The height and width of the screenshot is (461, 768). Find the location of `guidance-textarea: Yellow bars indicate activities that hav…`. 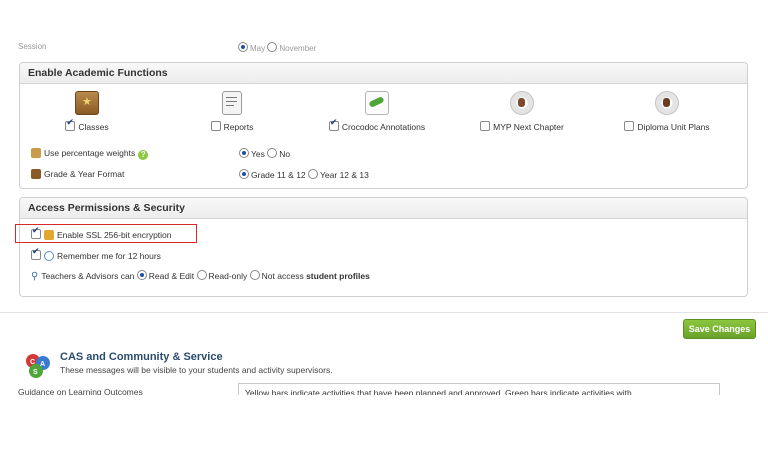

guidance-textarea: Yellow bars indicate activities that hav… is located at coordinates (479, 389).